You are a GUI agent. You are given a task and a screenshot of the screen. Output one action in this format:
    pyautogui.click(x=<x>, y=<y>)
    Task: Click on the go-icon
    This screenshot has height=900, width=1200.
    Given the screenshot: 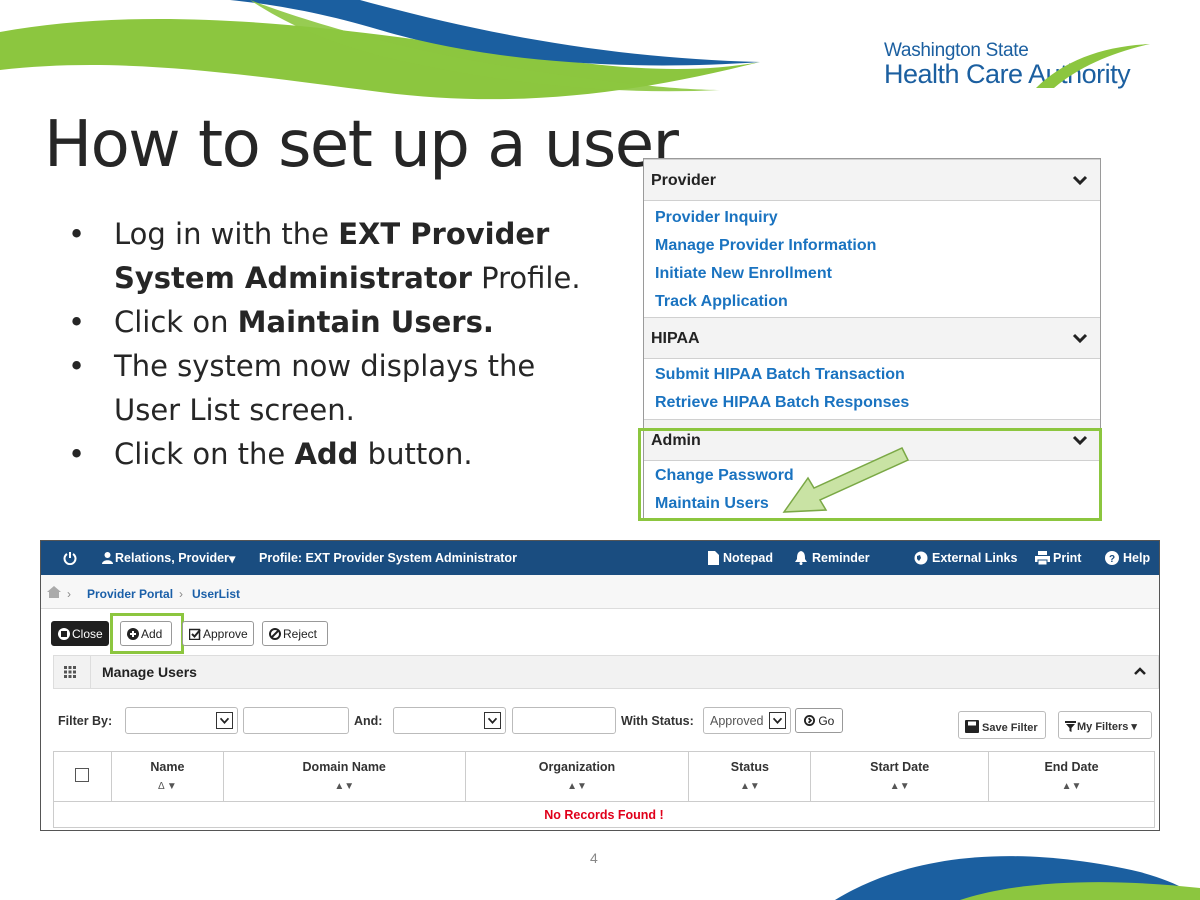 What is the action you would take?
    pyautogui.click(x=809, y=720)
    